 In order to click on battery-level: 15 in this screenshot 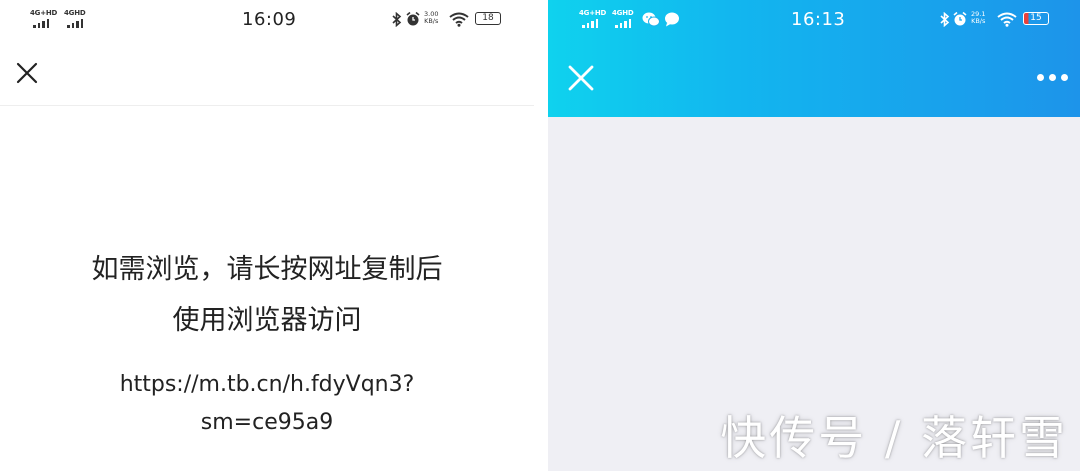, I will do `click(1036, 18)`.